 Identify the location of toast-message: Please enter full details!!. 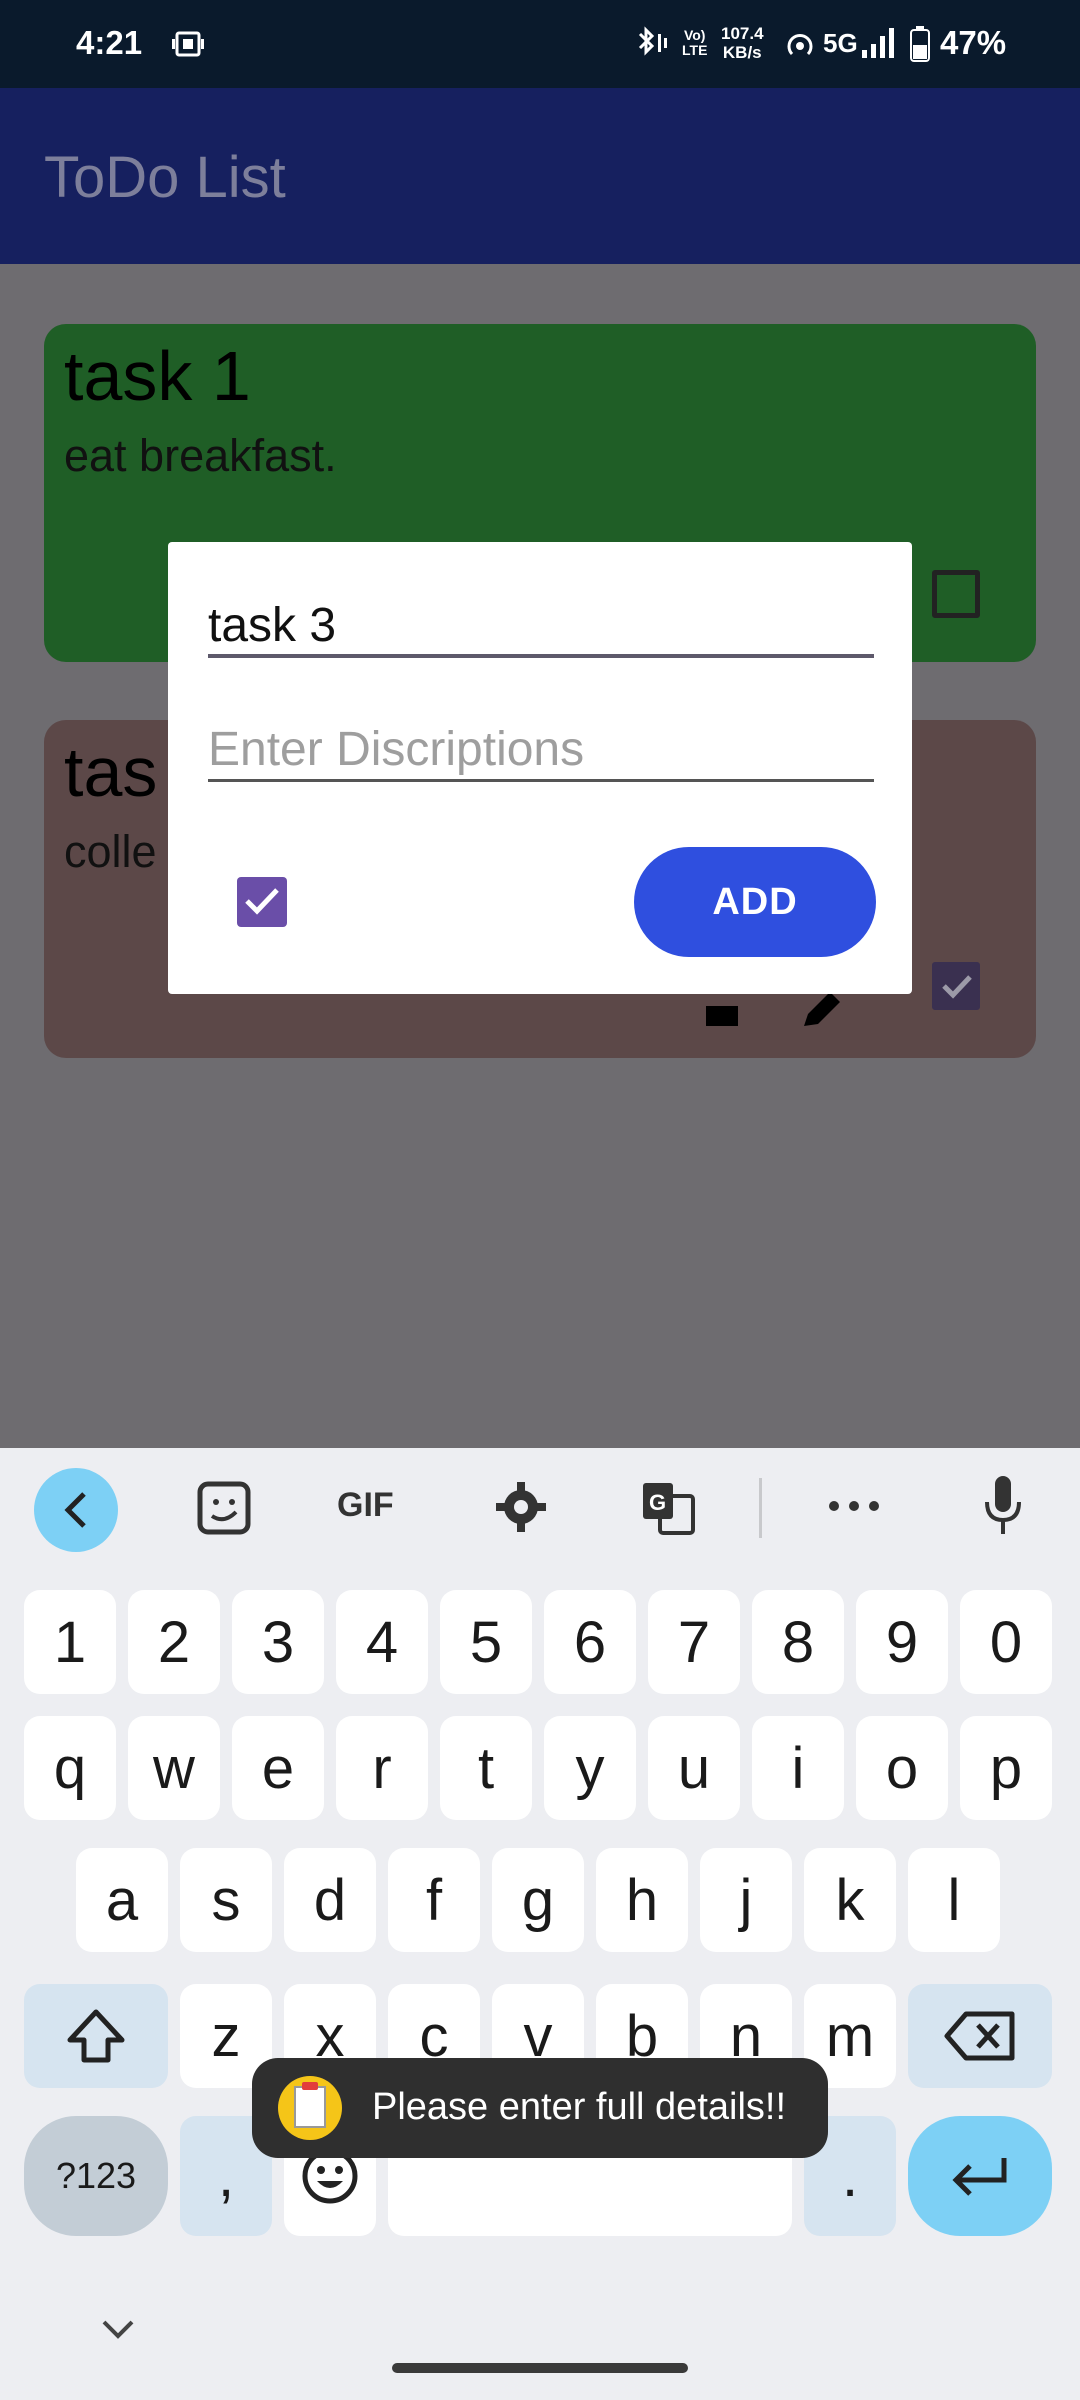
(540, 2108).